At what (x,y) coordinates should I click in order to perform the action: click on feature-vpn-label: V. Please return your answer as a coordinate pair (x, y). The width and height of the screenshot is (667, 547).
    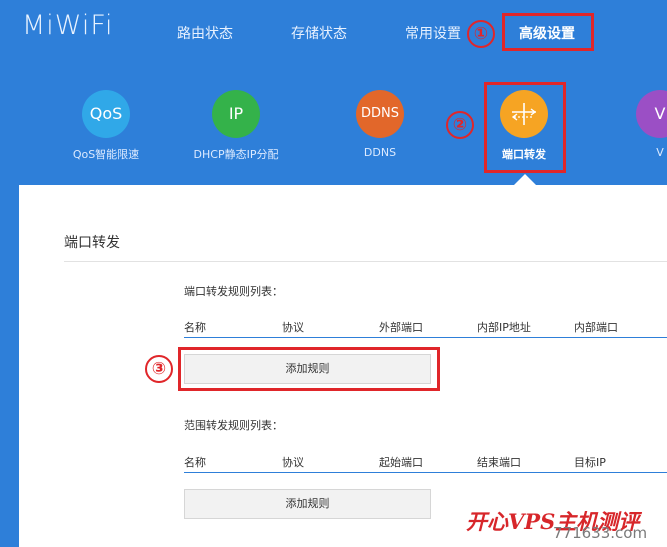
    Looking at the image, I should click on (660, 152).